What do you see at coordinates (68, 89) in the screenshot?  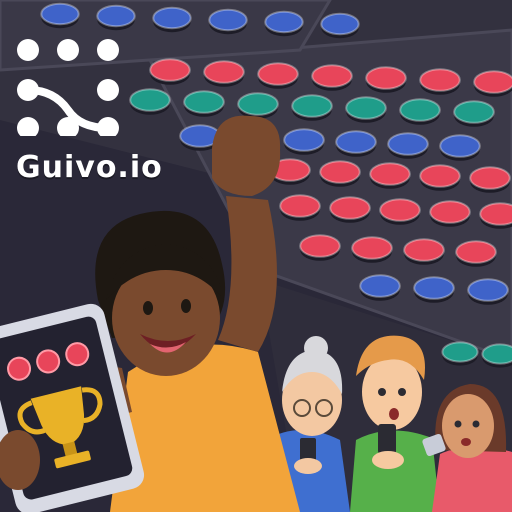 I see `dot-grid-logo-icon` at bounding box center [68, 89].